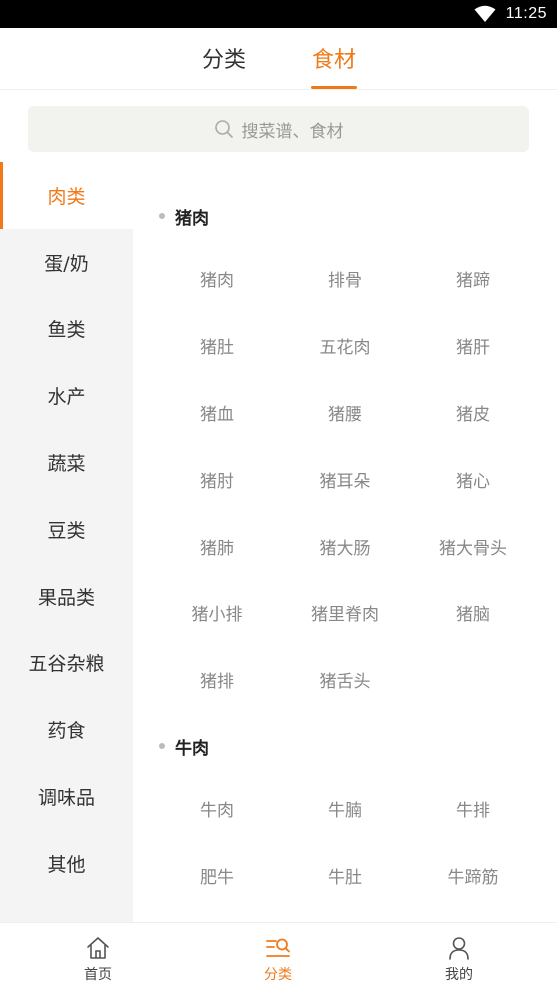  Describe the element at coordinates (217, 412) in the screenshot. I see `ingredient-item: 猪血` at that location.